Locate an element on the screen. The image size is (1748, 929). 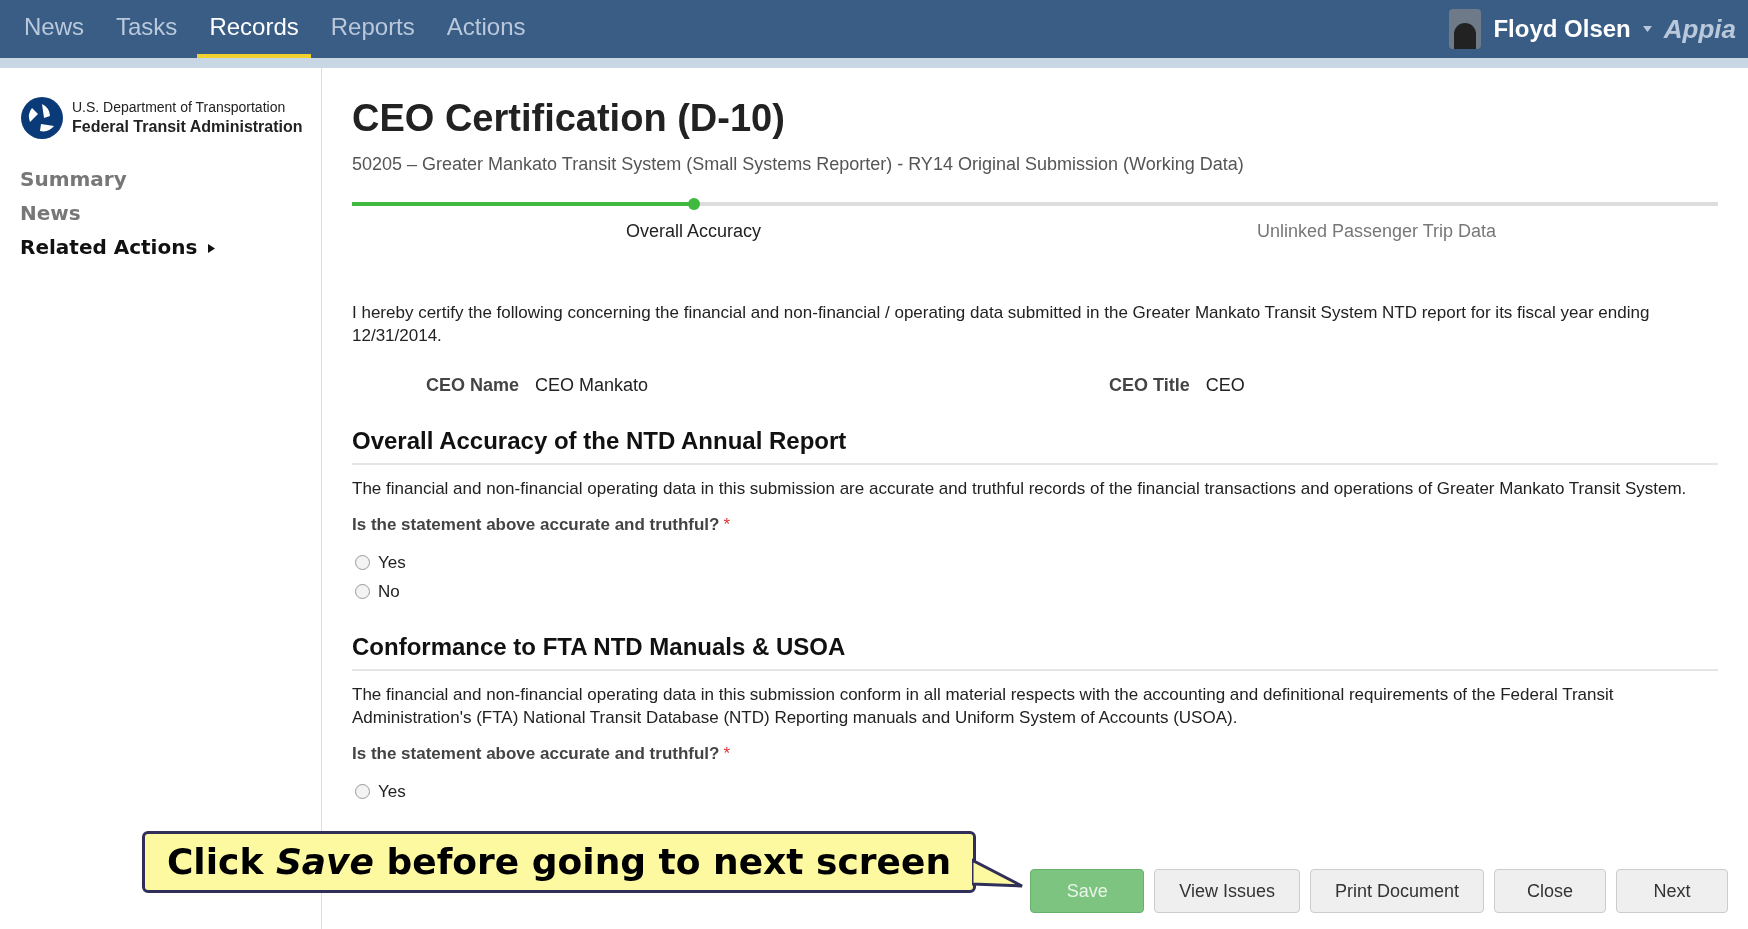
brand-logo: Appia is located at coordinates (1699, 29).